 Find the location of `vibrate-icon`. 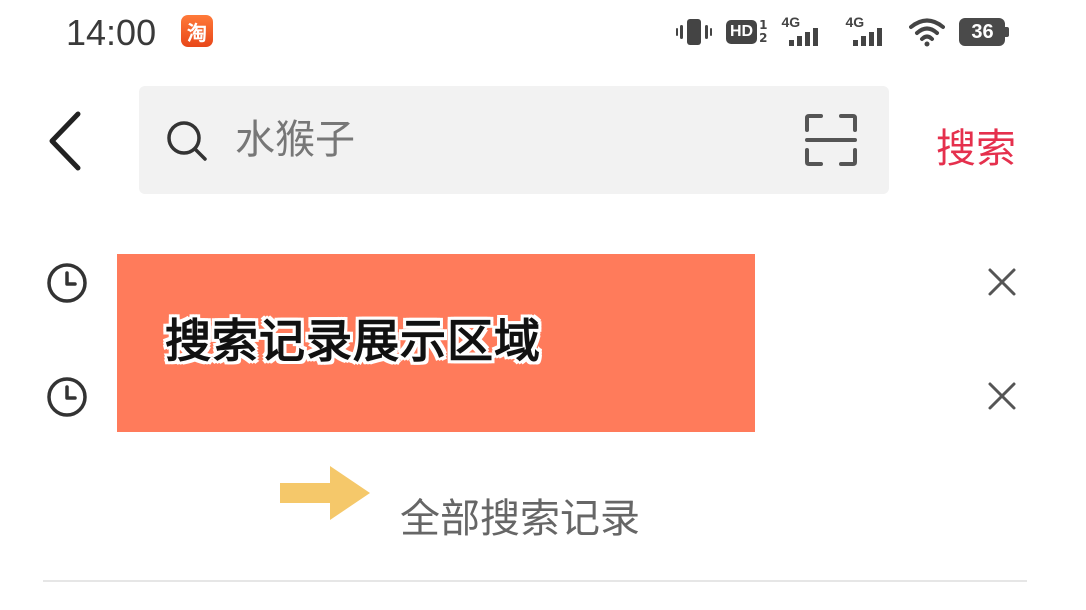

vibrate-icon is located at coordinates (694, 32).